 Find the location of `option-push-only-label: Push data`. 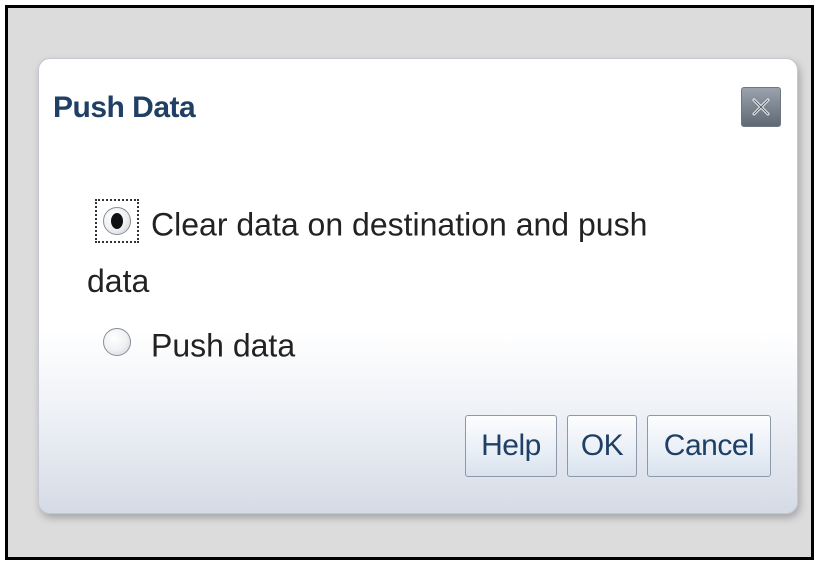

option-push-only-label: Push data is located at coordinates (223, 345).